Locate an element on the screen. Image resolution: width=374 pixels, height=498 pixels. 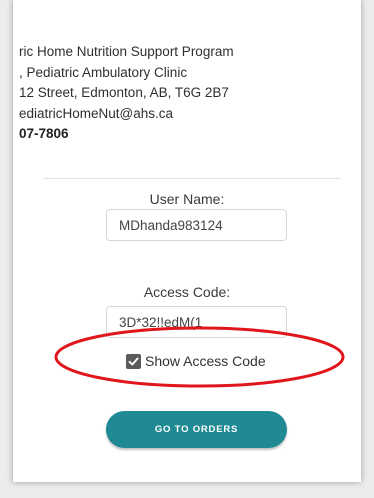
address: 12 Street, Edmonton, AB, T6G 2B7 is located at coordinates (124, 92).